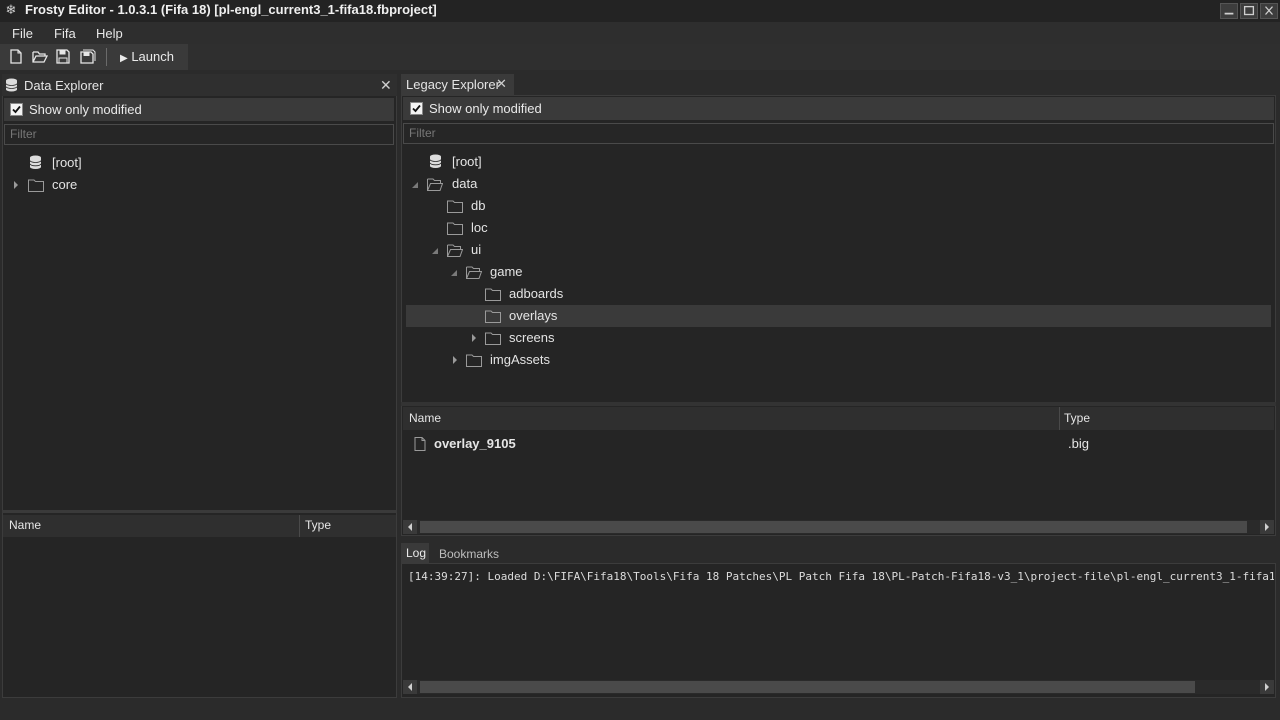 The height and width of the screenshot is (720, 1280). Describe the element at coordinates (478, 205) in the screenshot. I see `tree-item-db: db` at that location.